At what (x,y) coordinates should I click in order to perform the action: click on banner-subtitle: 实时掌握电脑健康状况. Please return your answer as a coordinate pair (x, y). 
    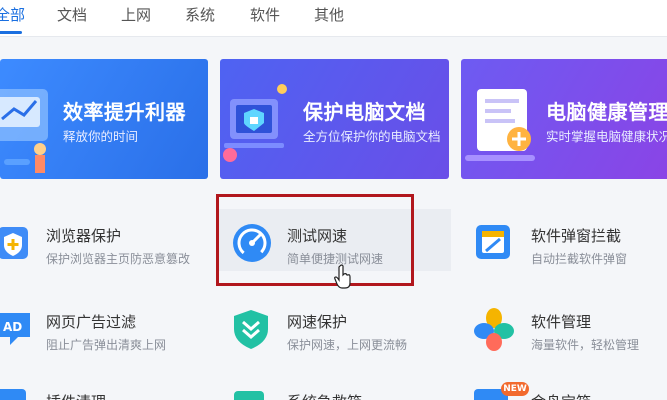
    Looking at the image, I should click on (606, 136).